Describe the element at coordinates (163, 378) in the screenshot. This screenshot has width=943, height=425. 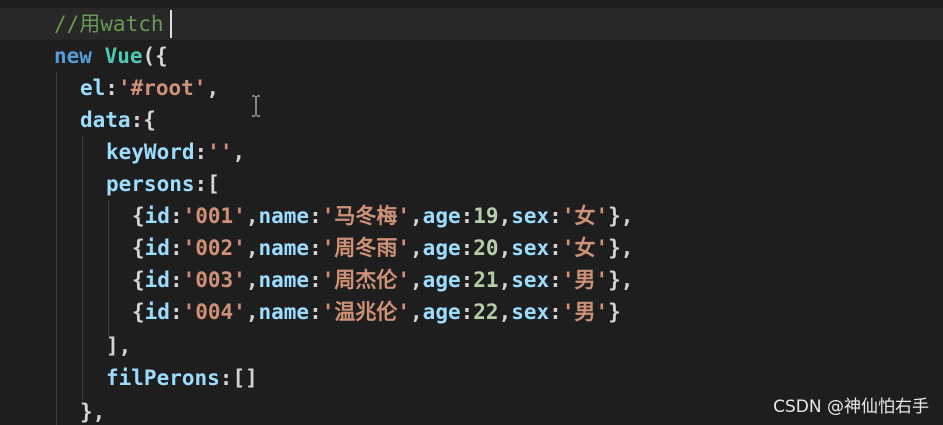
I see `code-token: filPerons` at that location.